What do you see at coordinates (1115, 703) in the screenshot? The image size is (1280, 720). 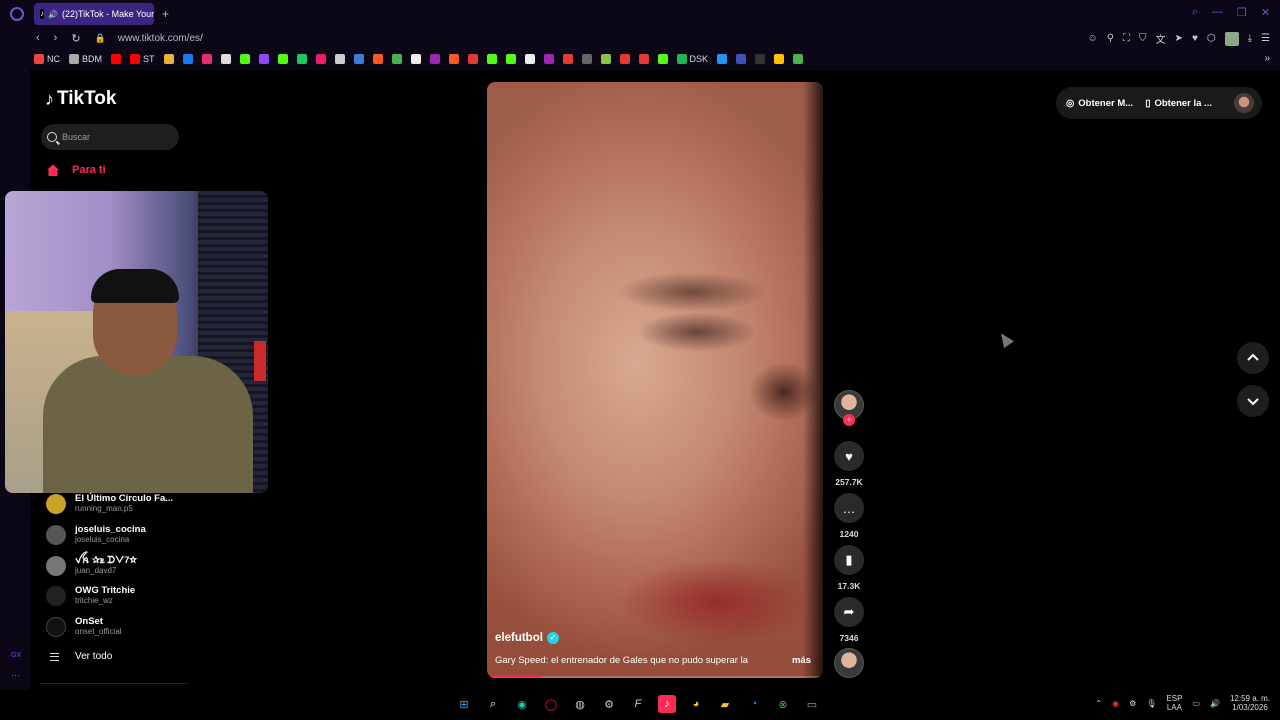 I see `tray-app-icon: ◉` at bounding box center [1115, 703].